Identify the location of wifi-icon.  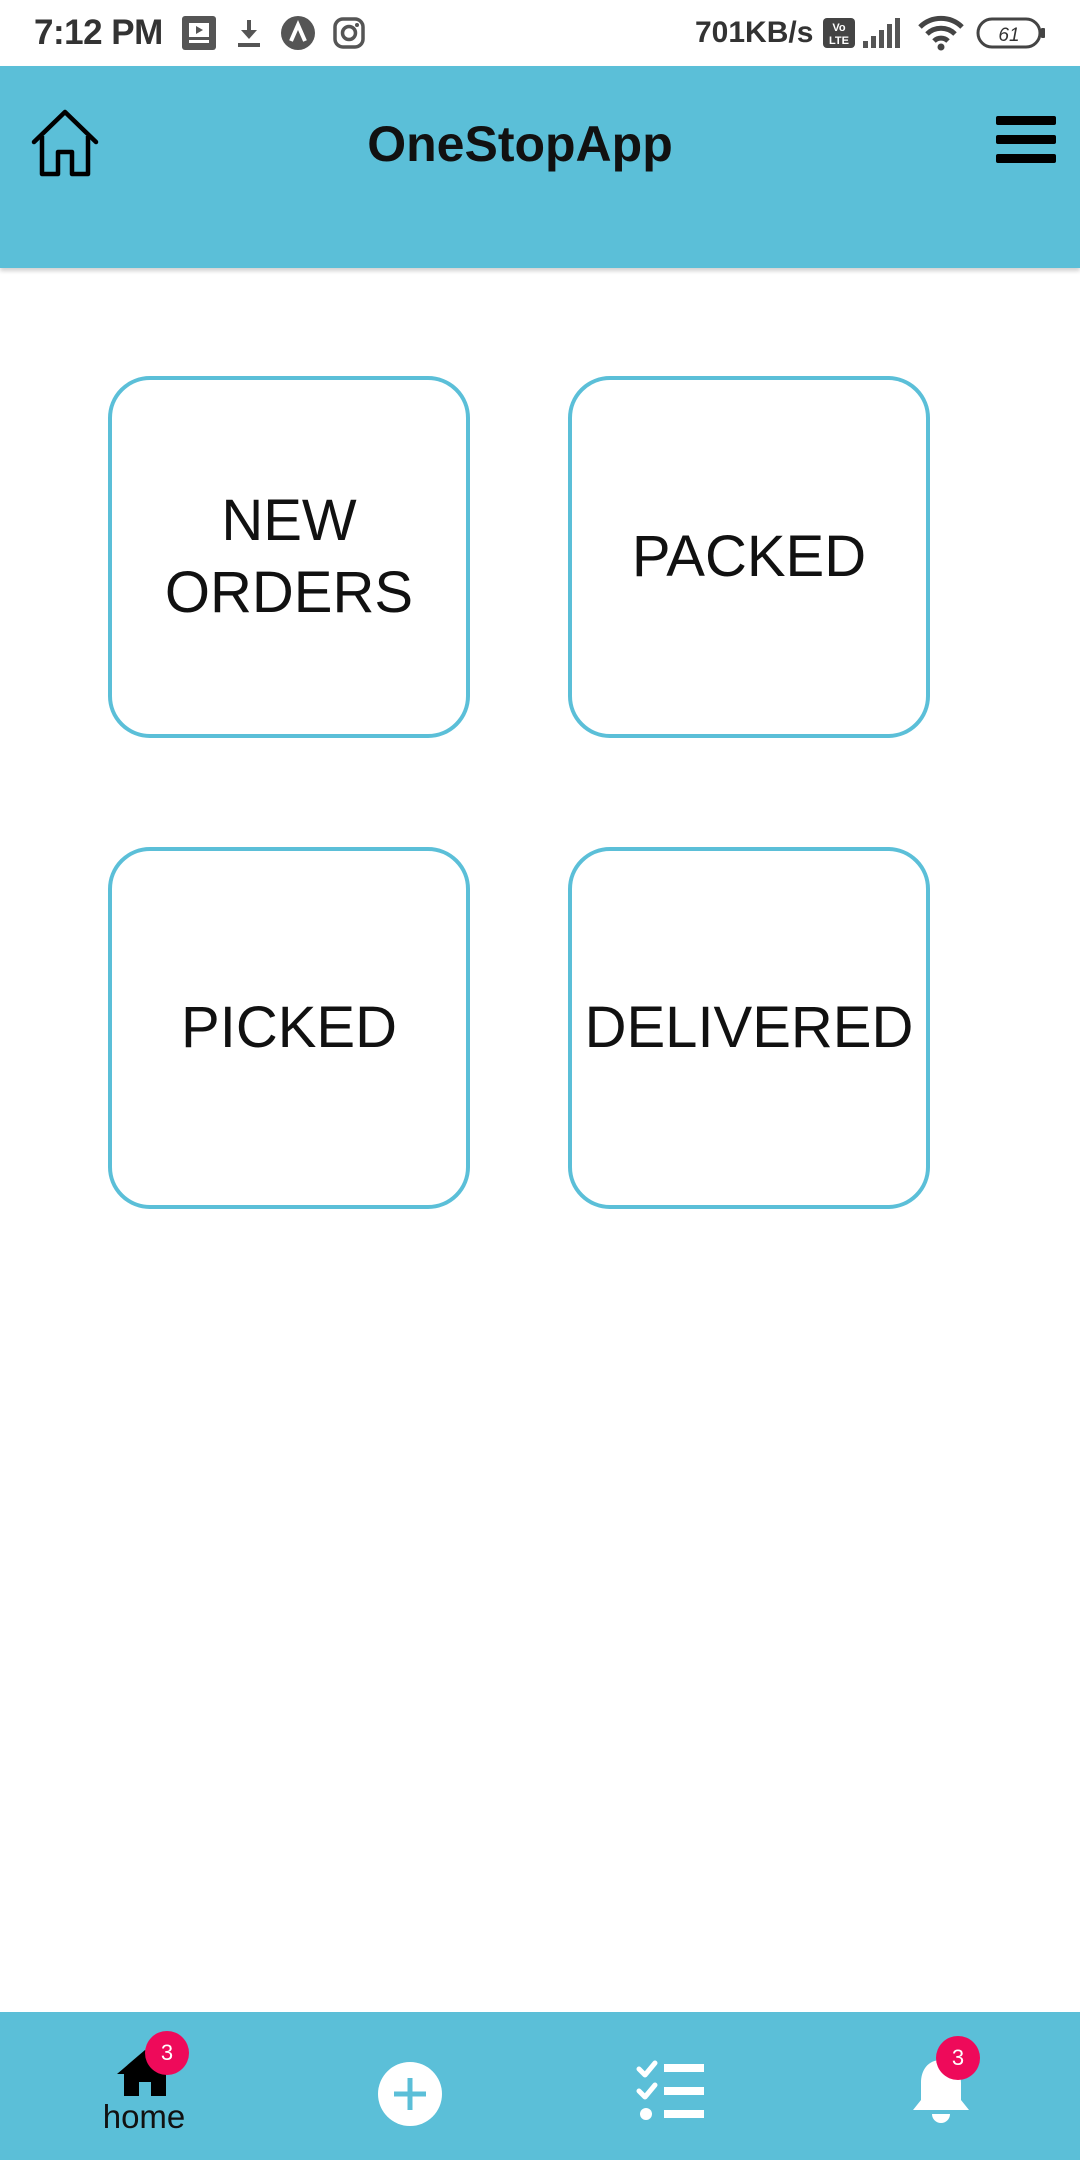
(941, 33).